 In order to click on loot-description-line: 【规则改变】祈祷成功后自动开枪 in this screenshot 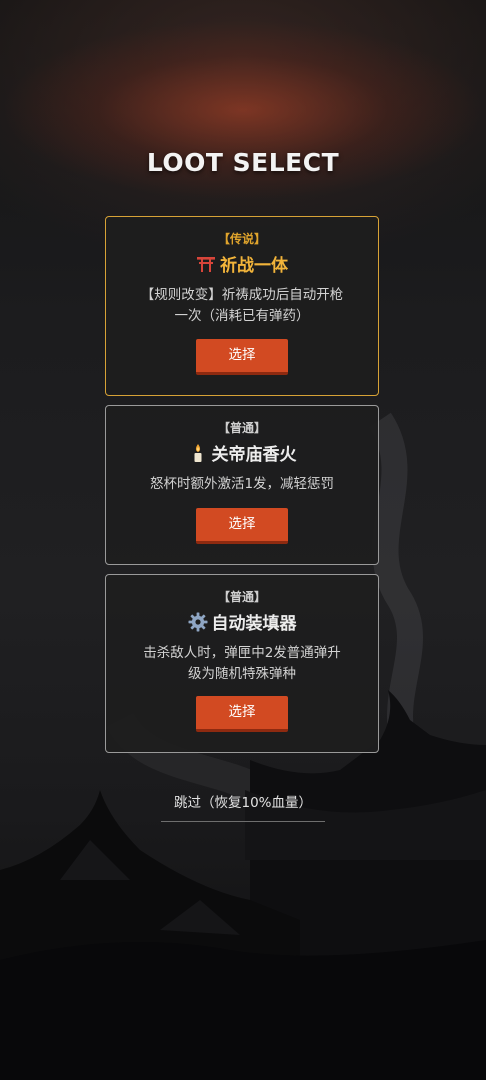, I will do `click(242, 295)`.